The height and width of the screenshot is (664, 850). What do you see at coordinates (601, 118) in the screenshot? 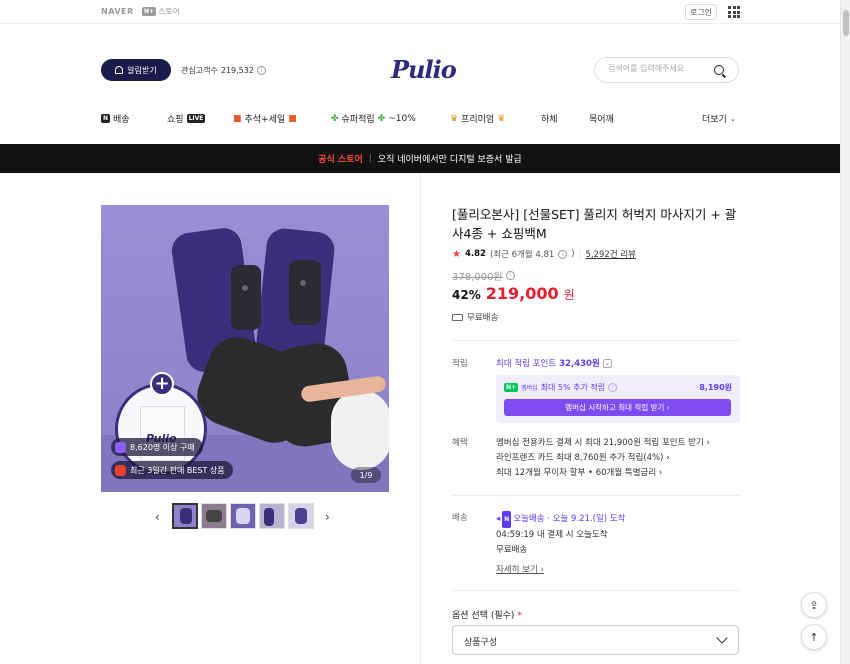
I see `nav-item-neck-shoulder: 목어깨` at bounding box center [601, 118].